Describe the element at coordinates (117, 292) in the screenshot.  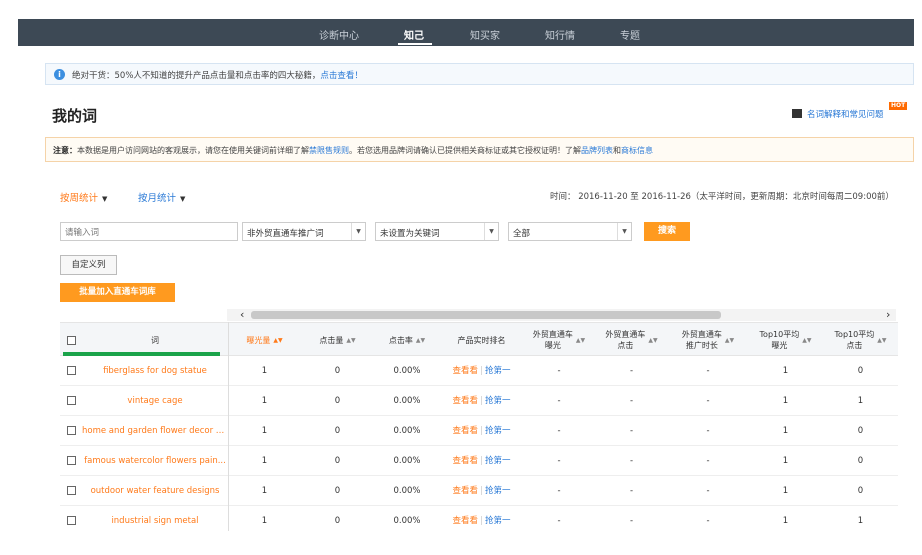
I see `batch-add-button: 批量加入直通车词库` at that location.